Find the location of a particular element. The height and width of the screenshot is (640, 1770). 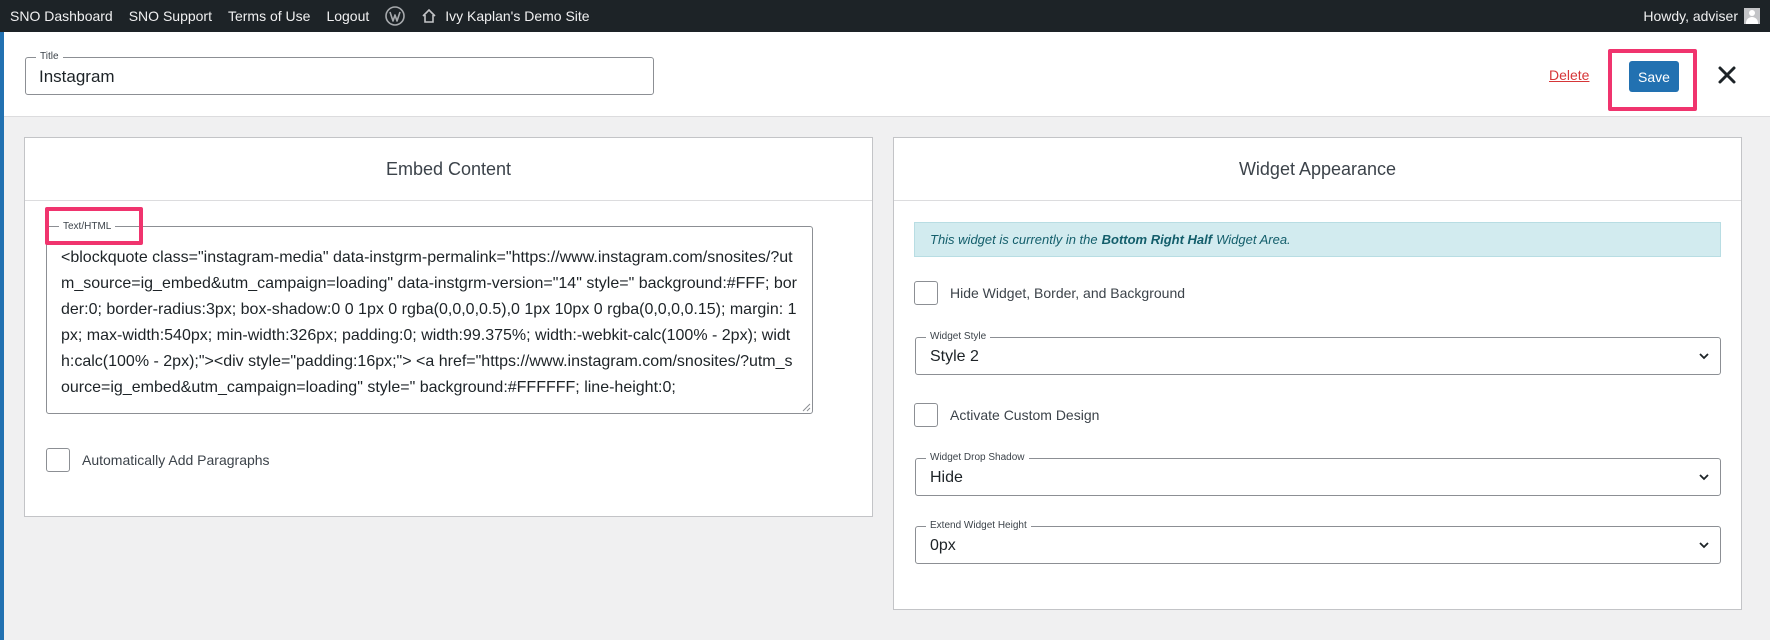

custom-design-row: Activate Custom Design is located at coordinates (1006, 415).